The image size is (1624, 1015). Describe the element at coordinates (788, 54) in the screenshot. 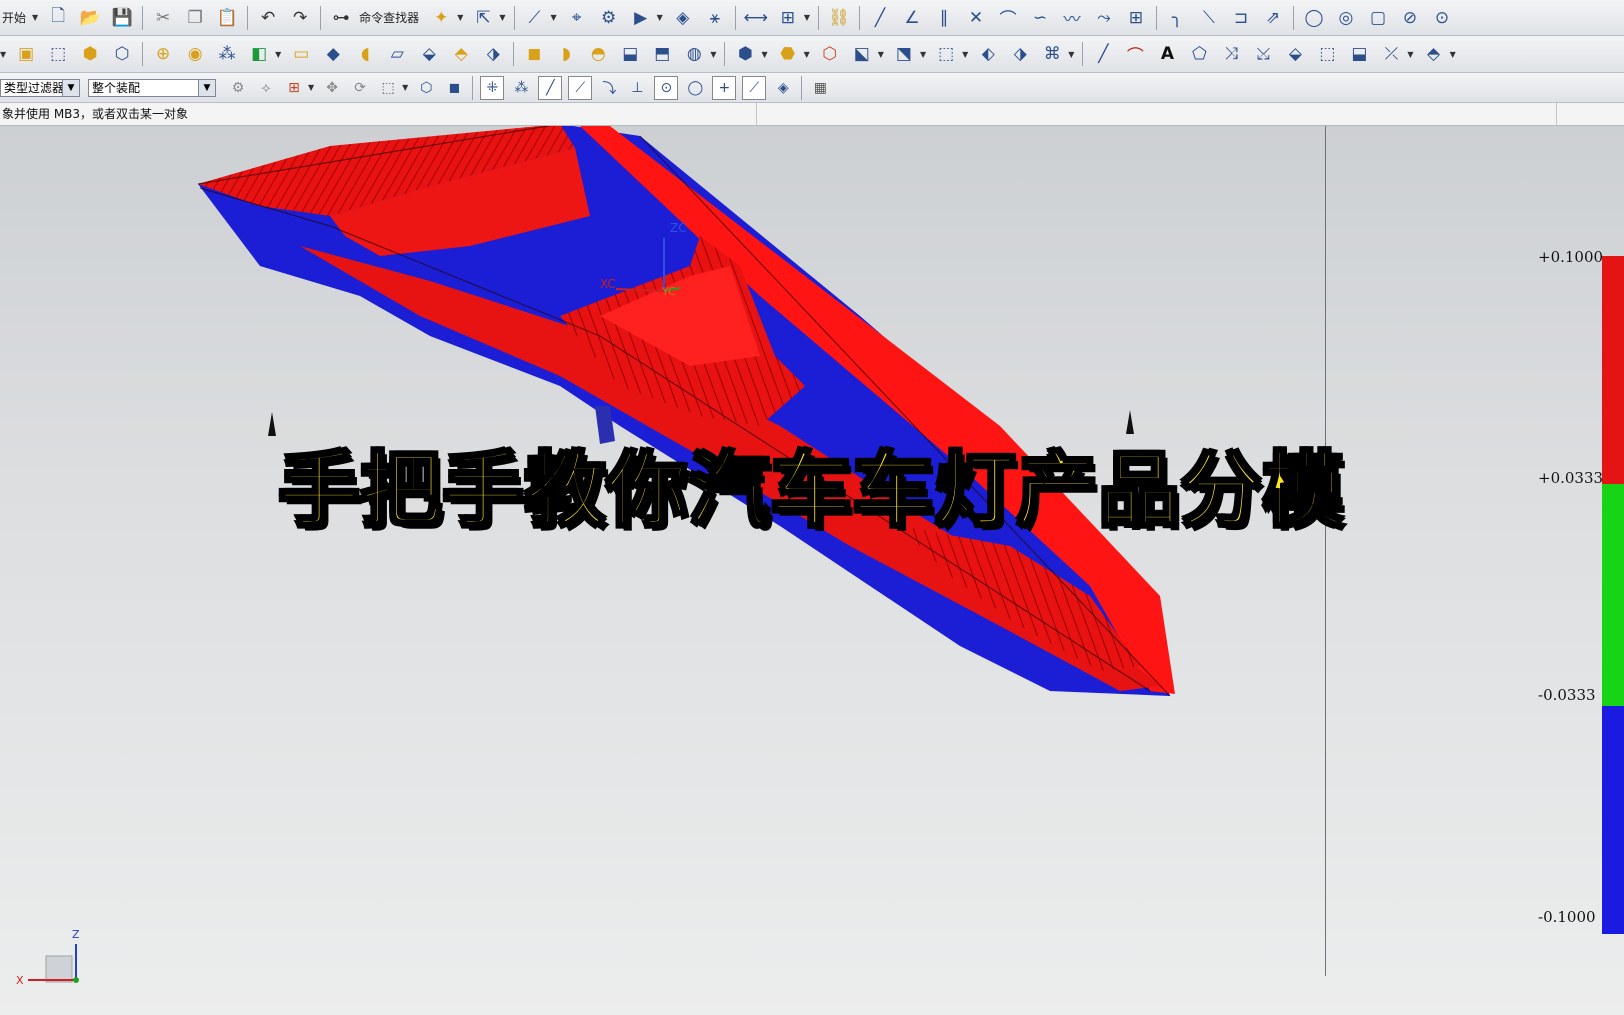

I see `component-icon: ⬣` at that location.